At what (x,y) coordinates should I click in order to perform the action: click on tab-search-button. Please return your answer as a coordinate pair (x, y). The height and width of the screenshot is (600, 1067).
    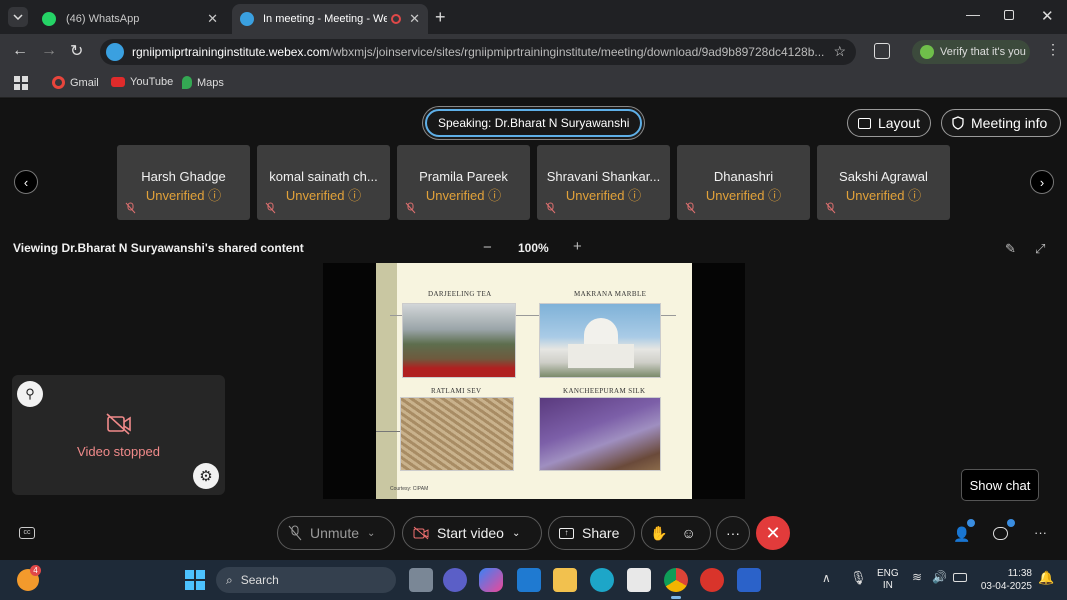
    Looking at the image, I should click on (18, 17).